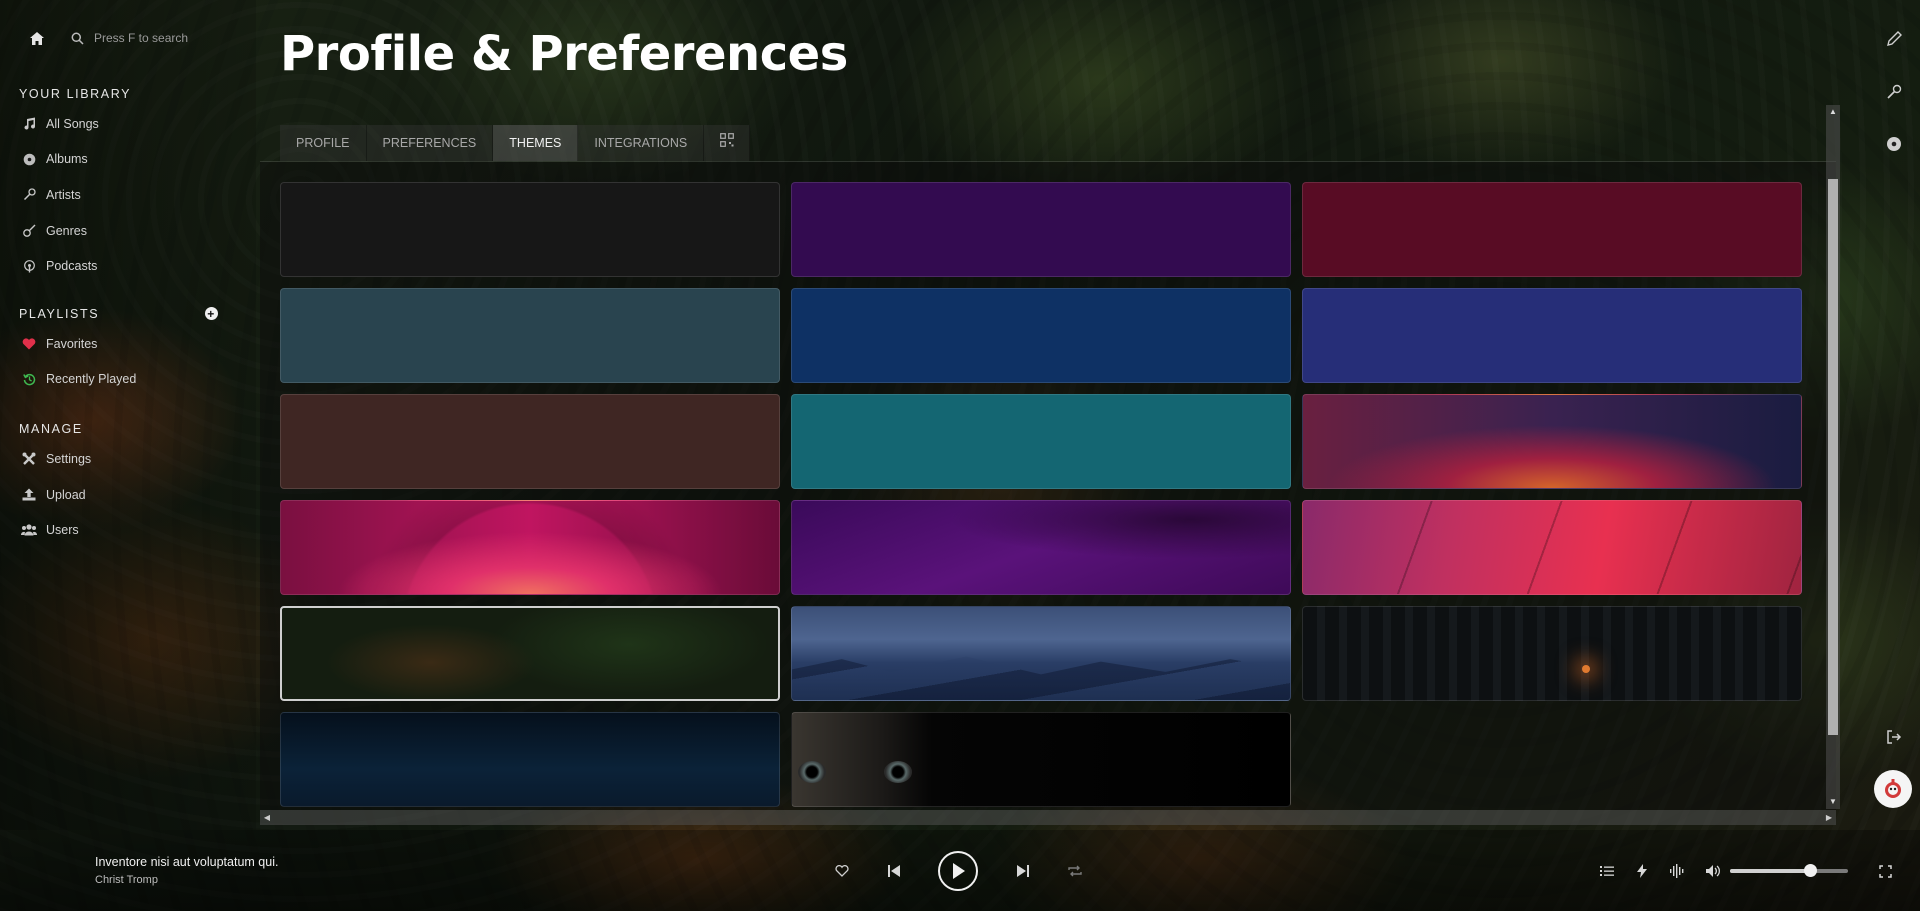 Image resolution: width=1920 pixels, height=911 pixels. I want to click on library-section-title: YOUR LIBRARY, so click(75, 94).